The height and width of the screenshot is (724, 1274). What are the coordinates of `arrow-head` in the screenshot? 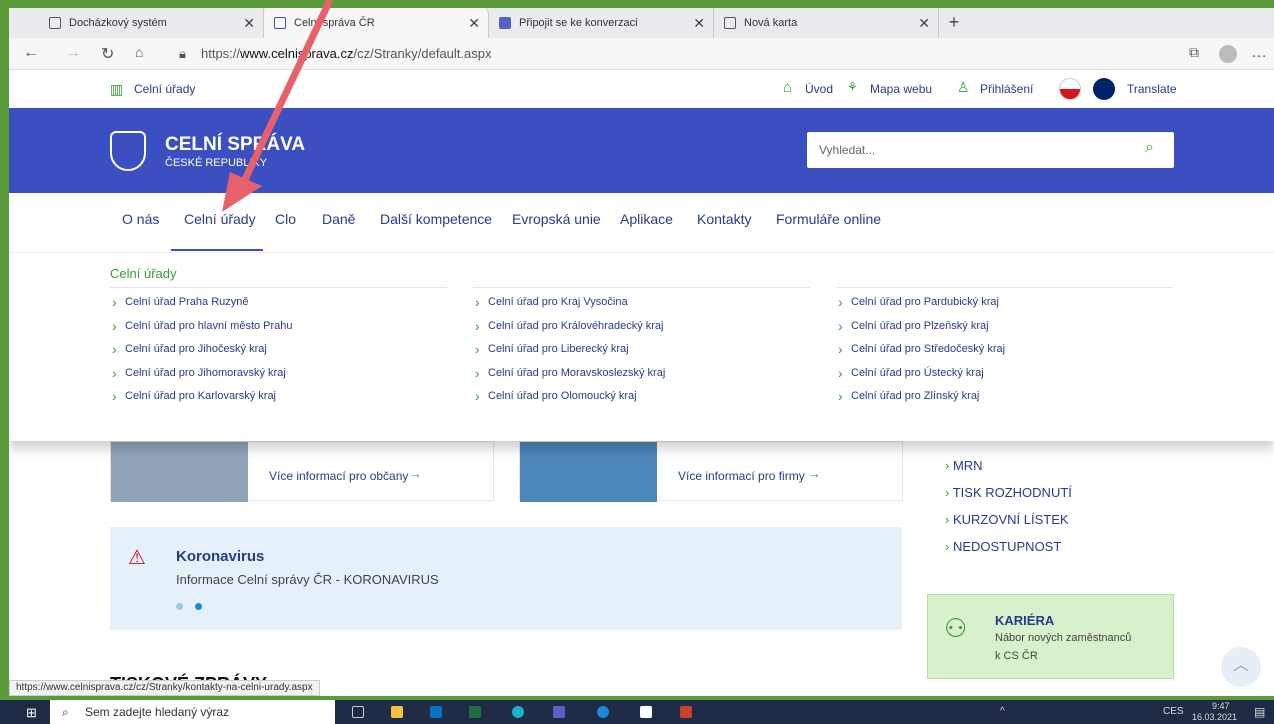 It's located at (242, 192).